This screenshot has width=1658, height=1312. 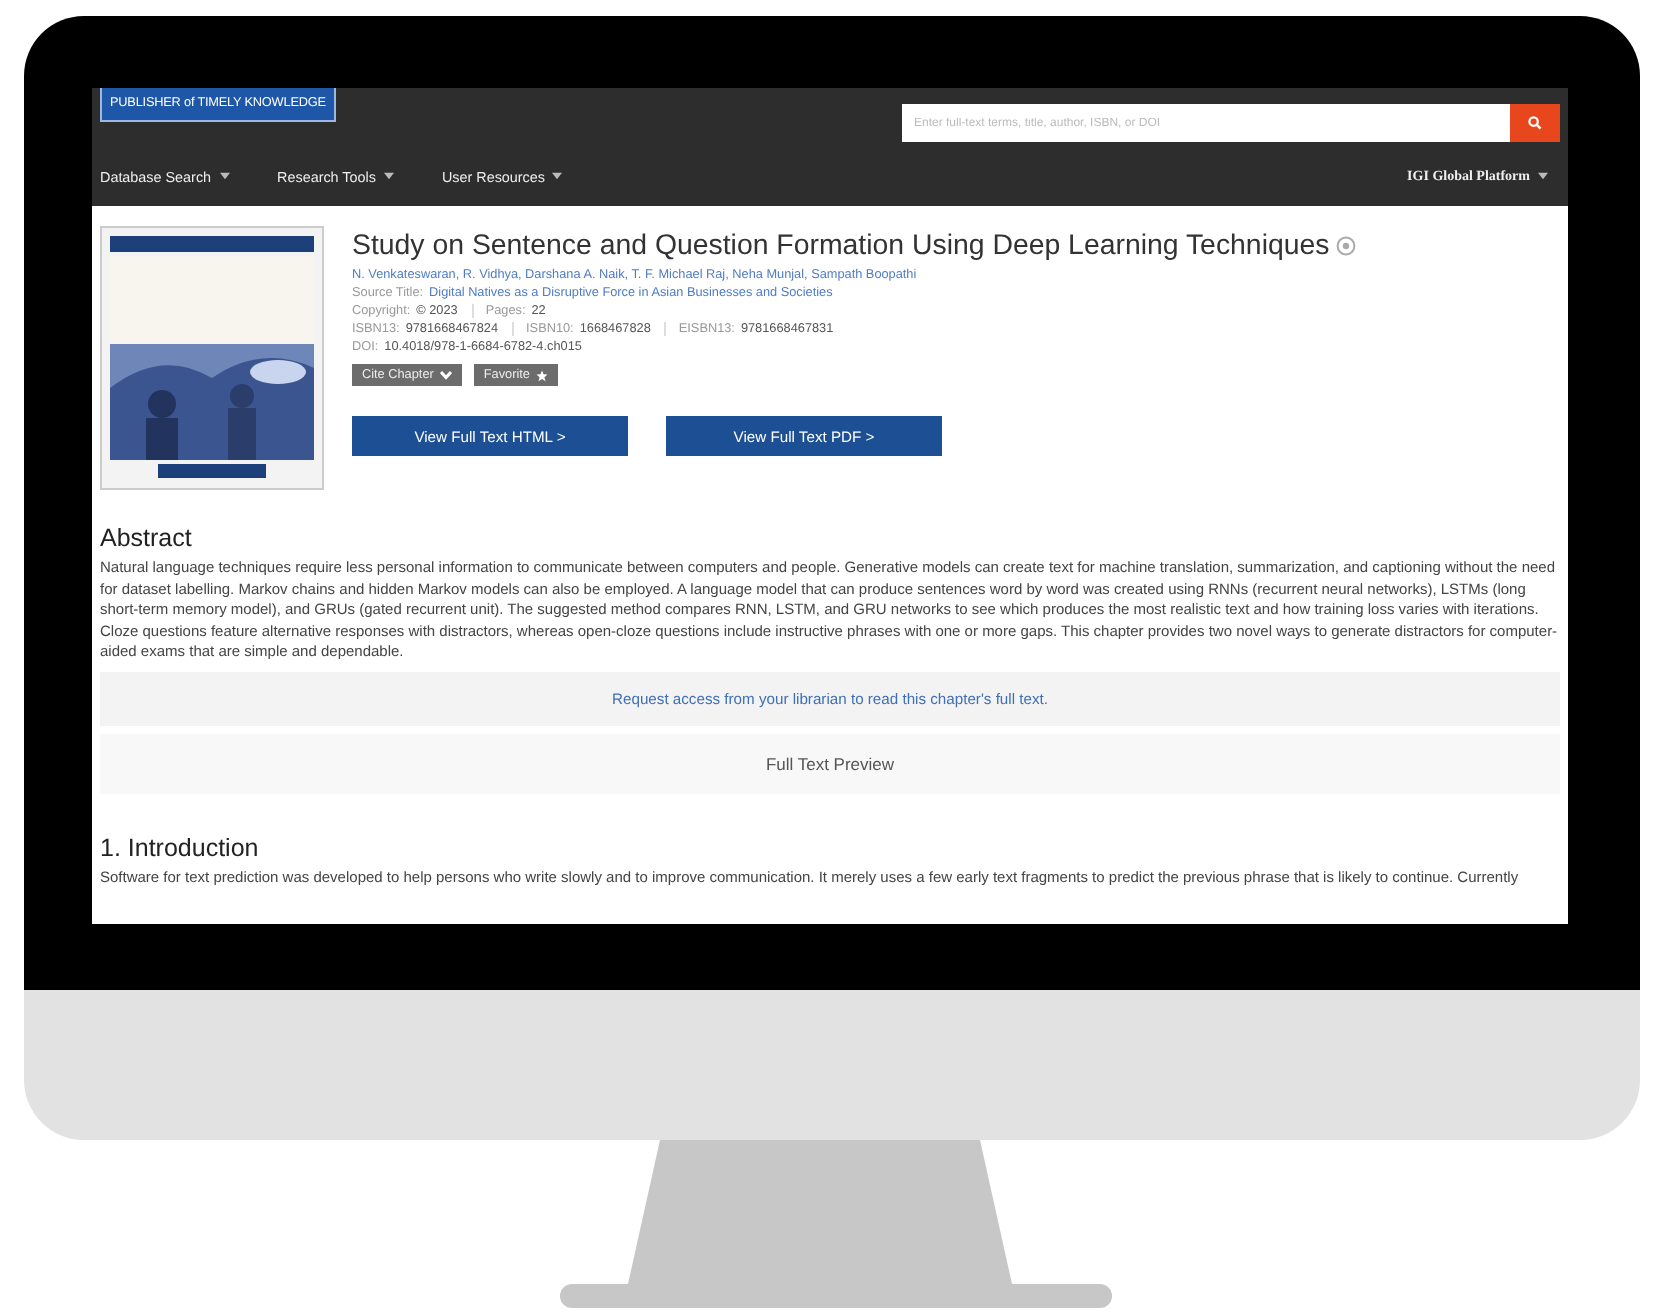 What do you see at coordinates (541, 375) in the screenshot?
I see `star-icon` at bounding box center [541, 375].